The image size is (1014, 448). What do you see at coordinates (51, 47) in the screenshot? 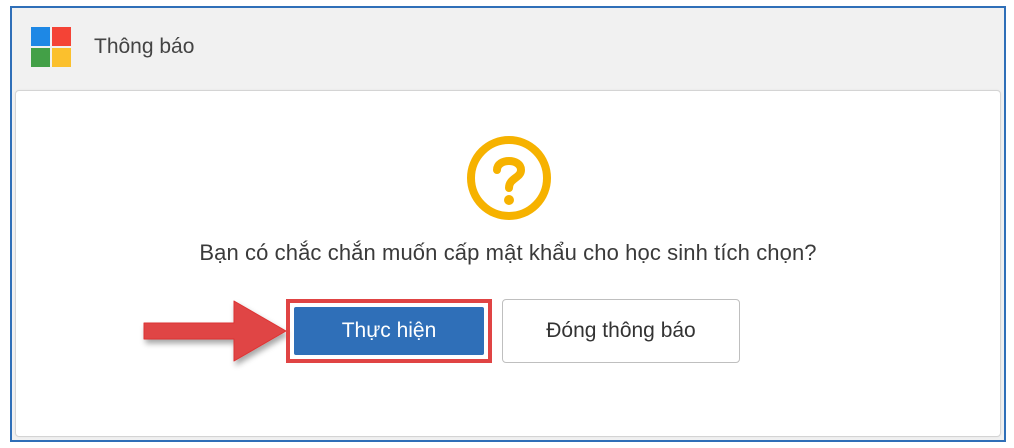
I see `windows-logo-icon` at bounding box center [51, 47].